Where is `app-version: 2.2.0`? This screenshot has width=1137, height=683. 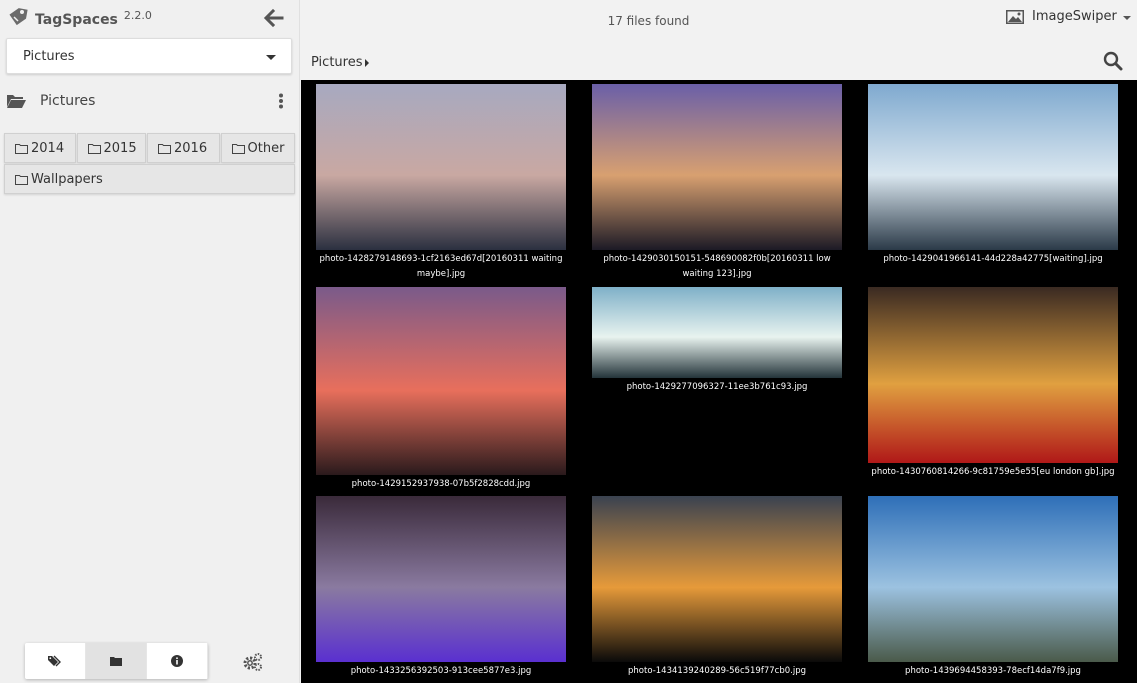 app-version: 2.2.0 is located at coordinates (137, 15).